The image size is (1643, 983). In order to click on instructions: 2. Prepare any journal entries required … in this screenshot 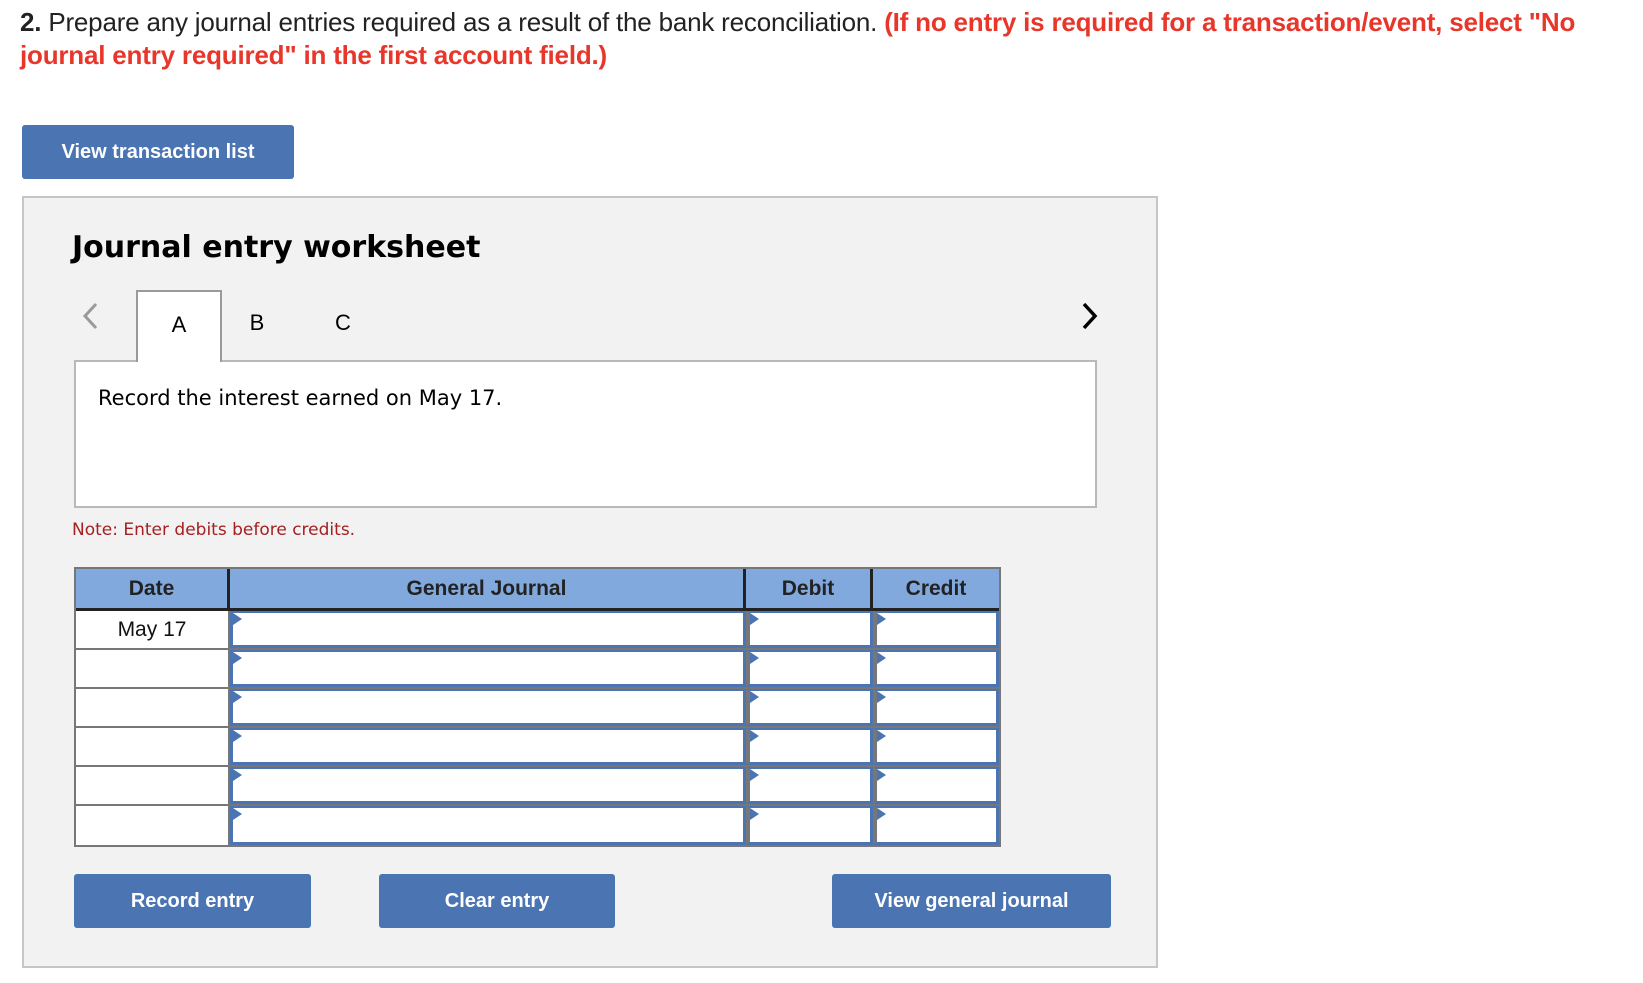, I will do `click(830, 39)`.